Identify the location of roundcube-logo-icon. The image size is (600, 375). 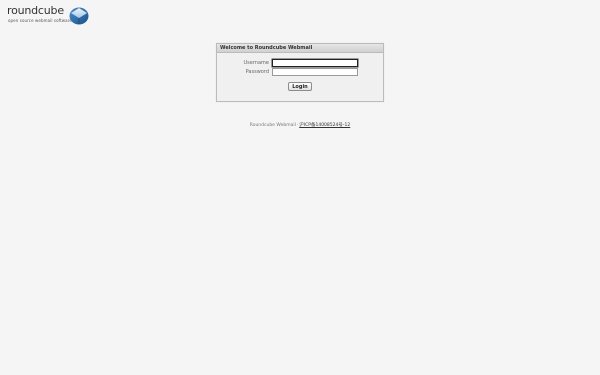
(79, 16).